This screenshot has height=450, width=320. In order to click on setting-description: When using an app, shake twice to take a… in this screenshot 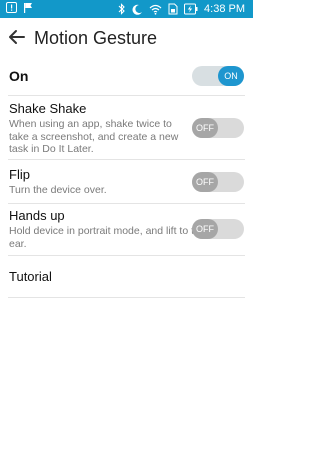, I will do `click(94, 136)`.